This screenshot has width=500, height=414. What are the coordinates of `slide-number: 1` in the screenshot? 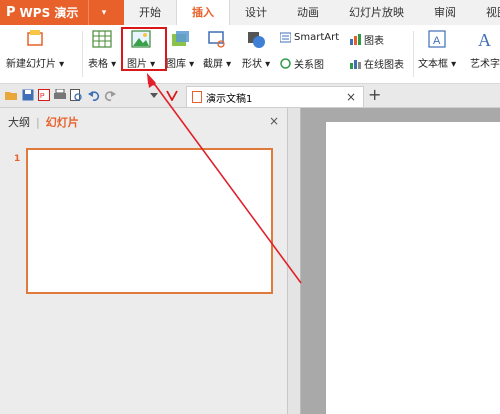 It's located at (17, 159).